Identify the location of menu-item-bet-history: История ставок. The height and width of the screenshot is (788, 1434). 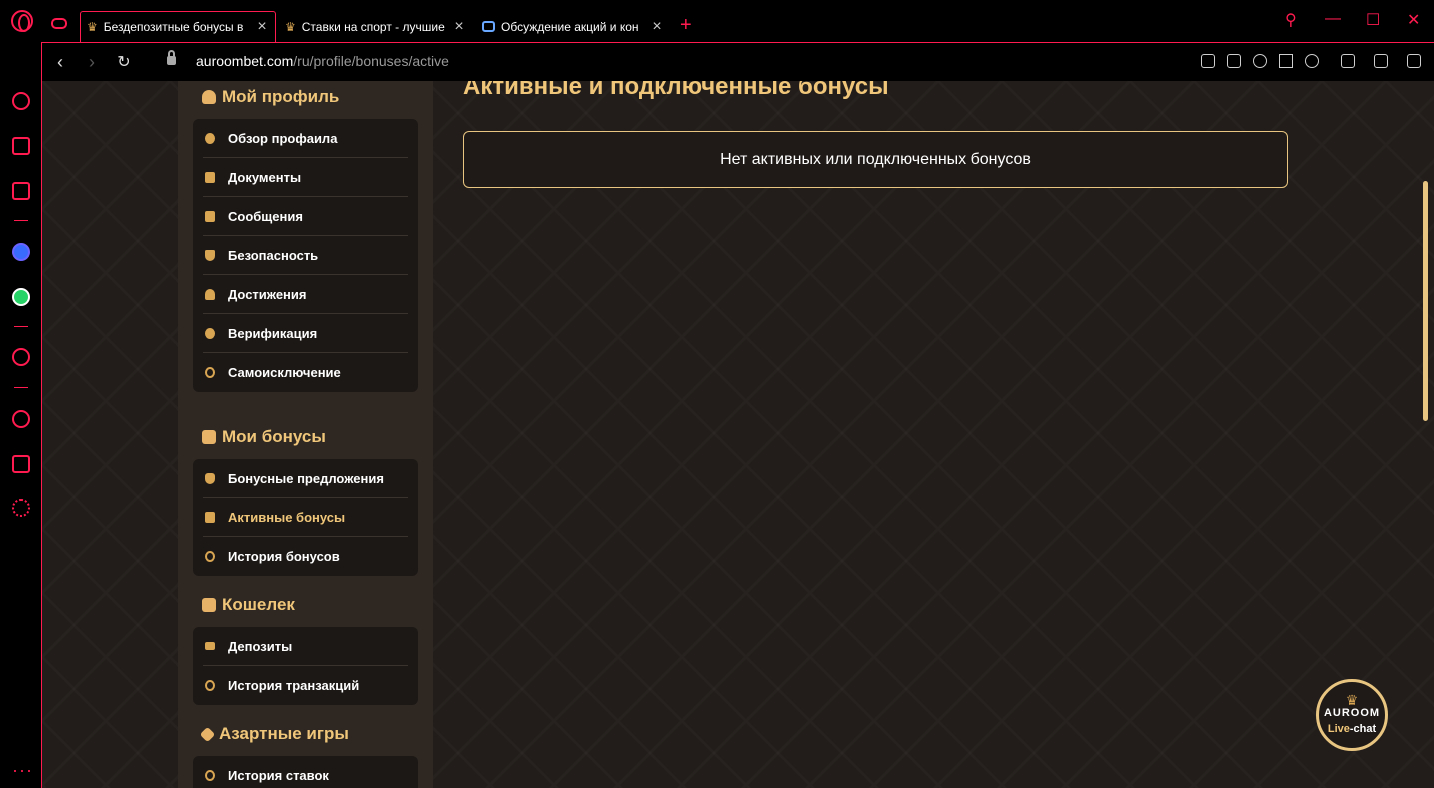
(305, 772).